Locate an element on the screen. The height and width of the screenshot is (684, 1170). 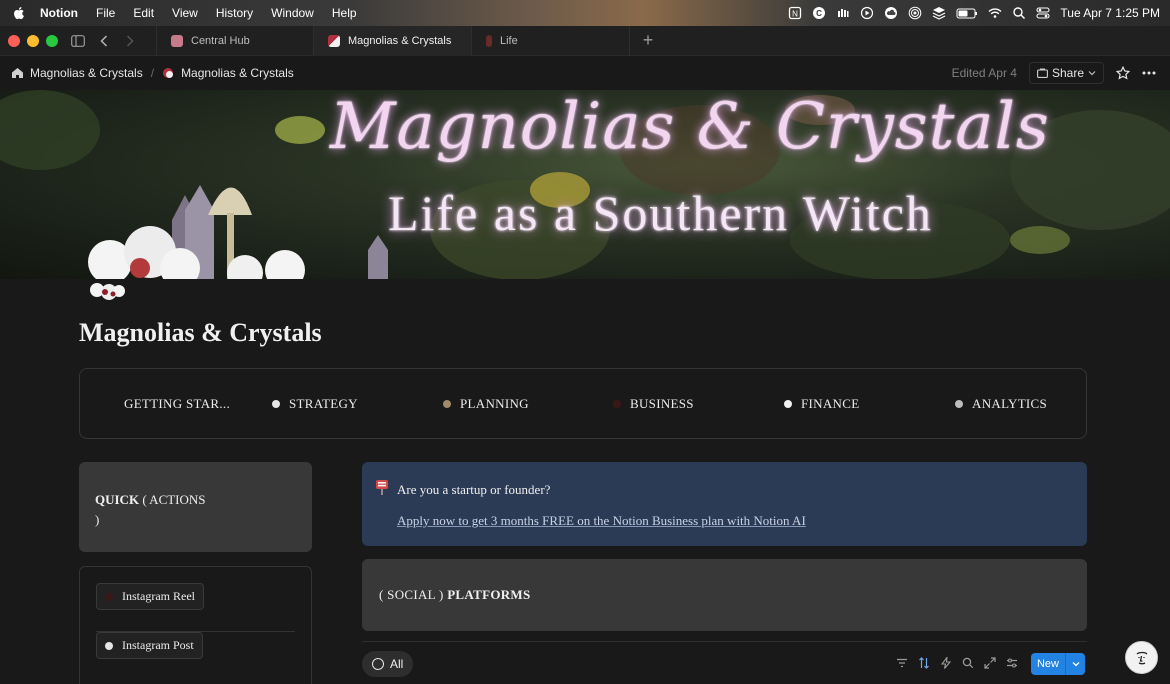
share-button: Share is located at coordinates (1066, 73).